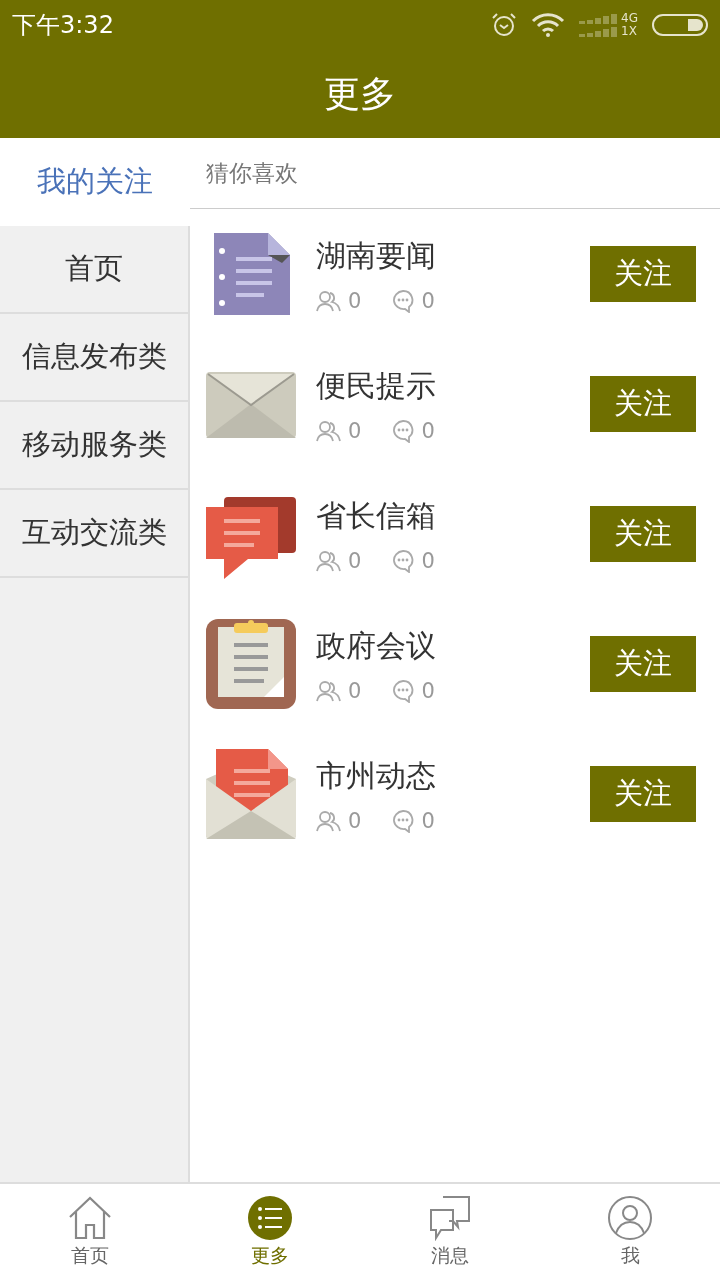  I want to click on signal-icon, so click(598, 25).